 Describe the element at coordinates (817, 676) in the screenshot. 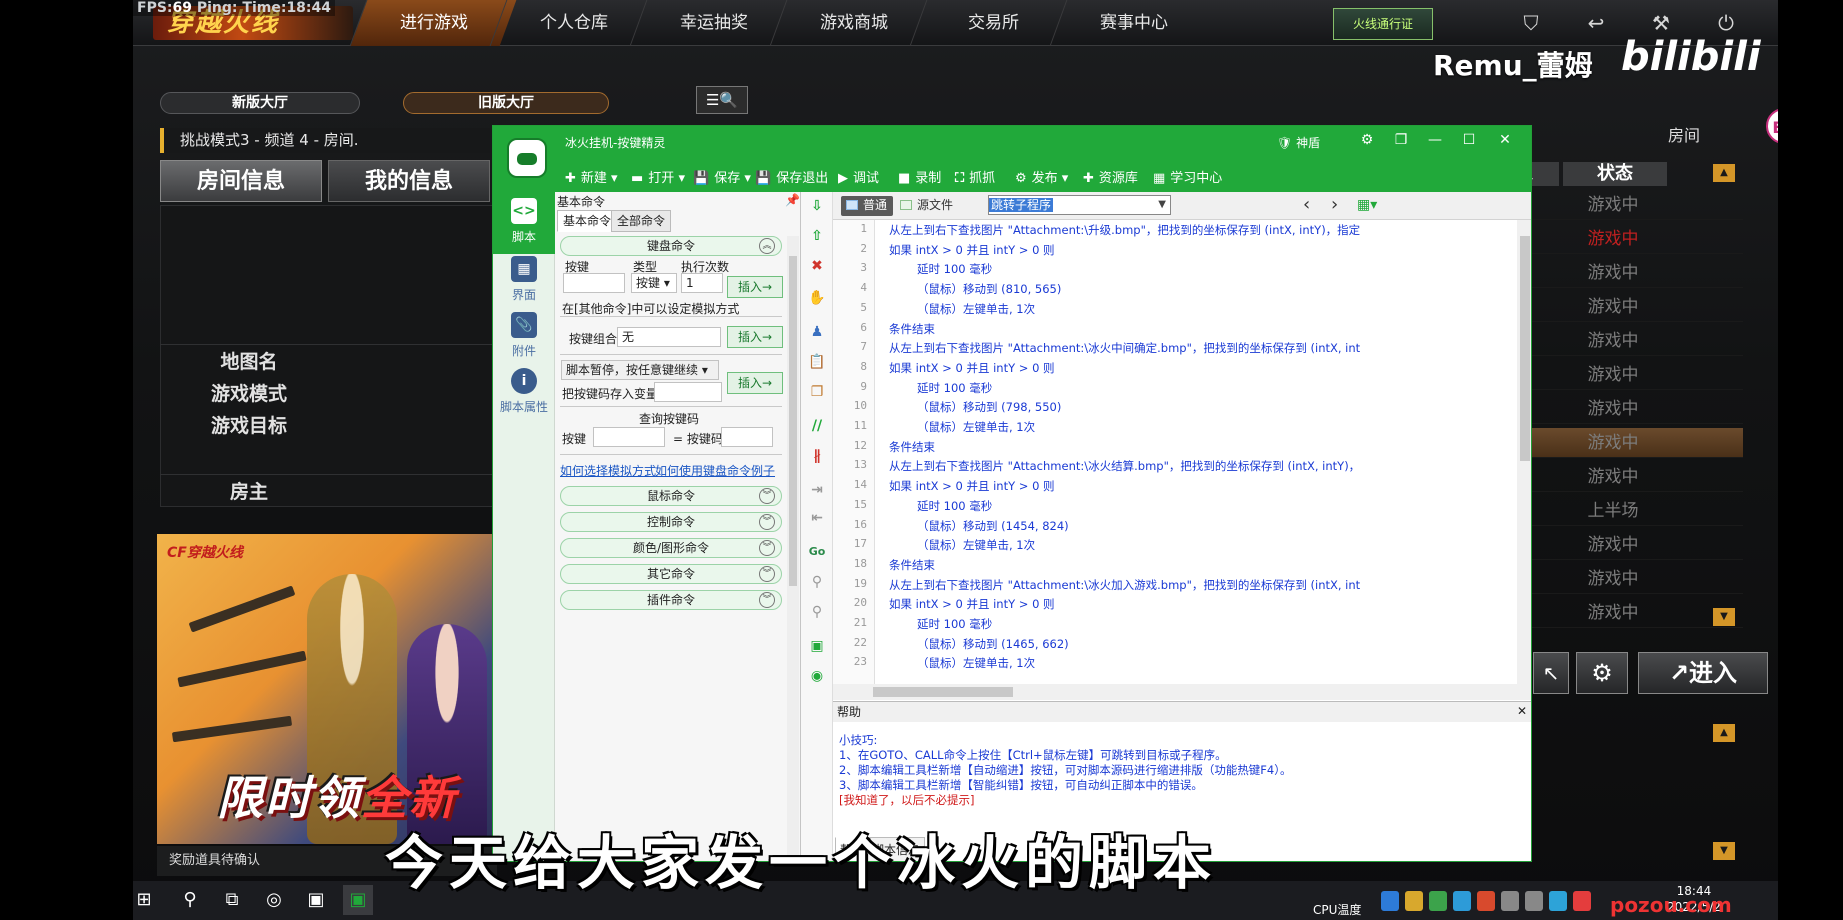

I see `eye-icon: ◉` at that location.